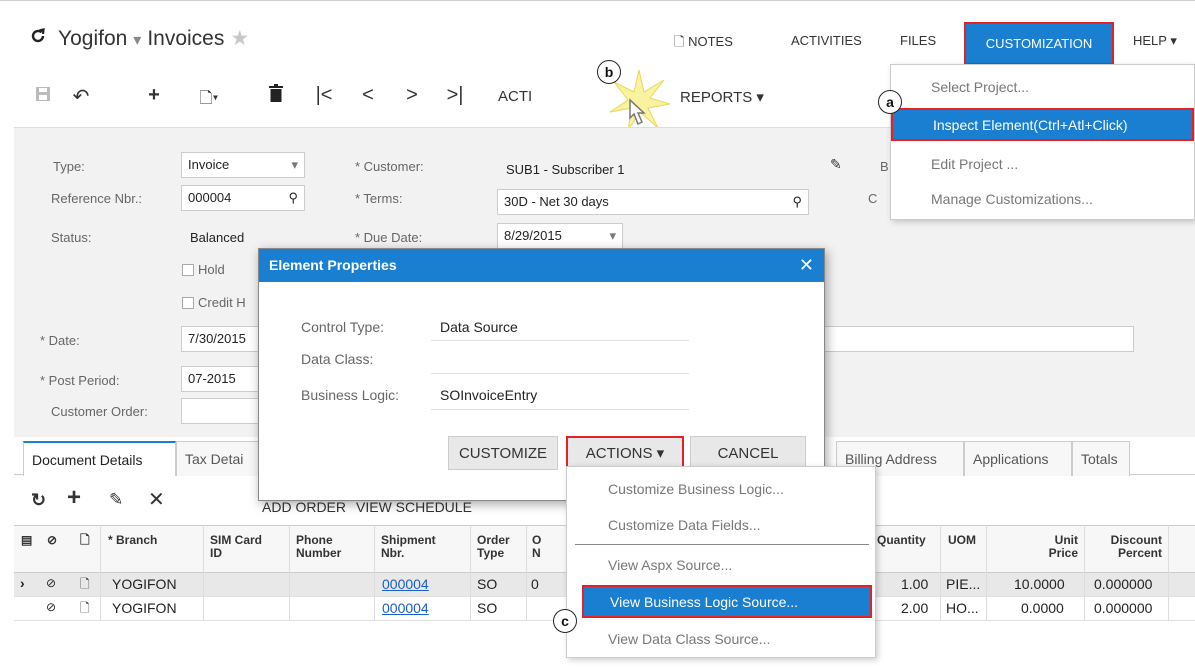  I want to click on tab-totals: Totals, so click(1101, 458).